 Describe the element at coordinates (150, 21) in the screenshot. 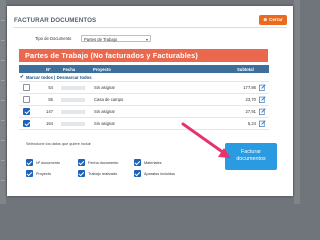

I see `modal-header: FACTURAR DOCUMENTOS ⊗ Cerrar` at that location.